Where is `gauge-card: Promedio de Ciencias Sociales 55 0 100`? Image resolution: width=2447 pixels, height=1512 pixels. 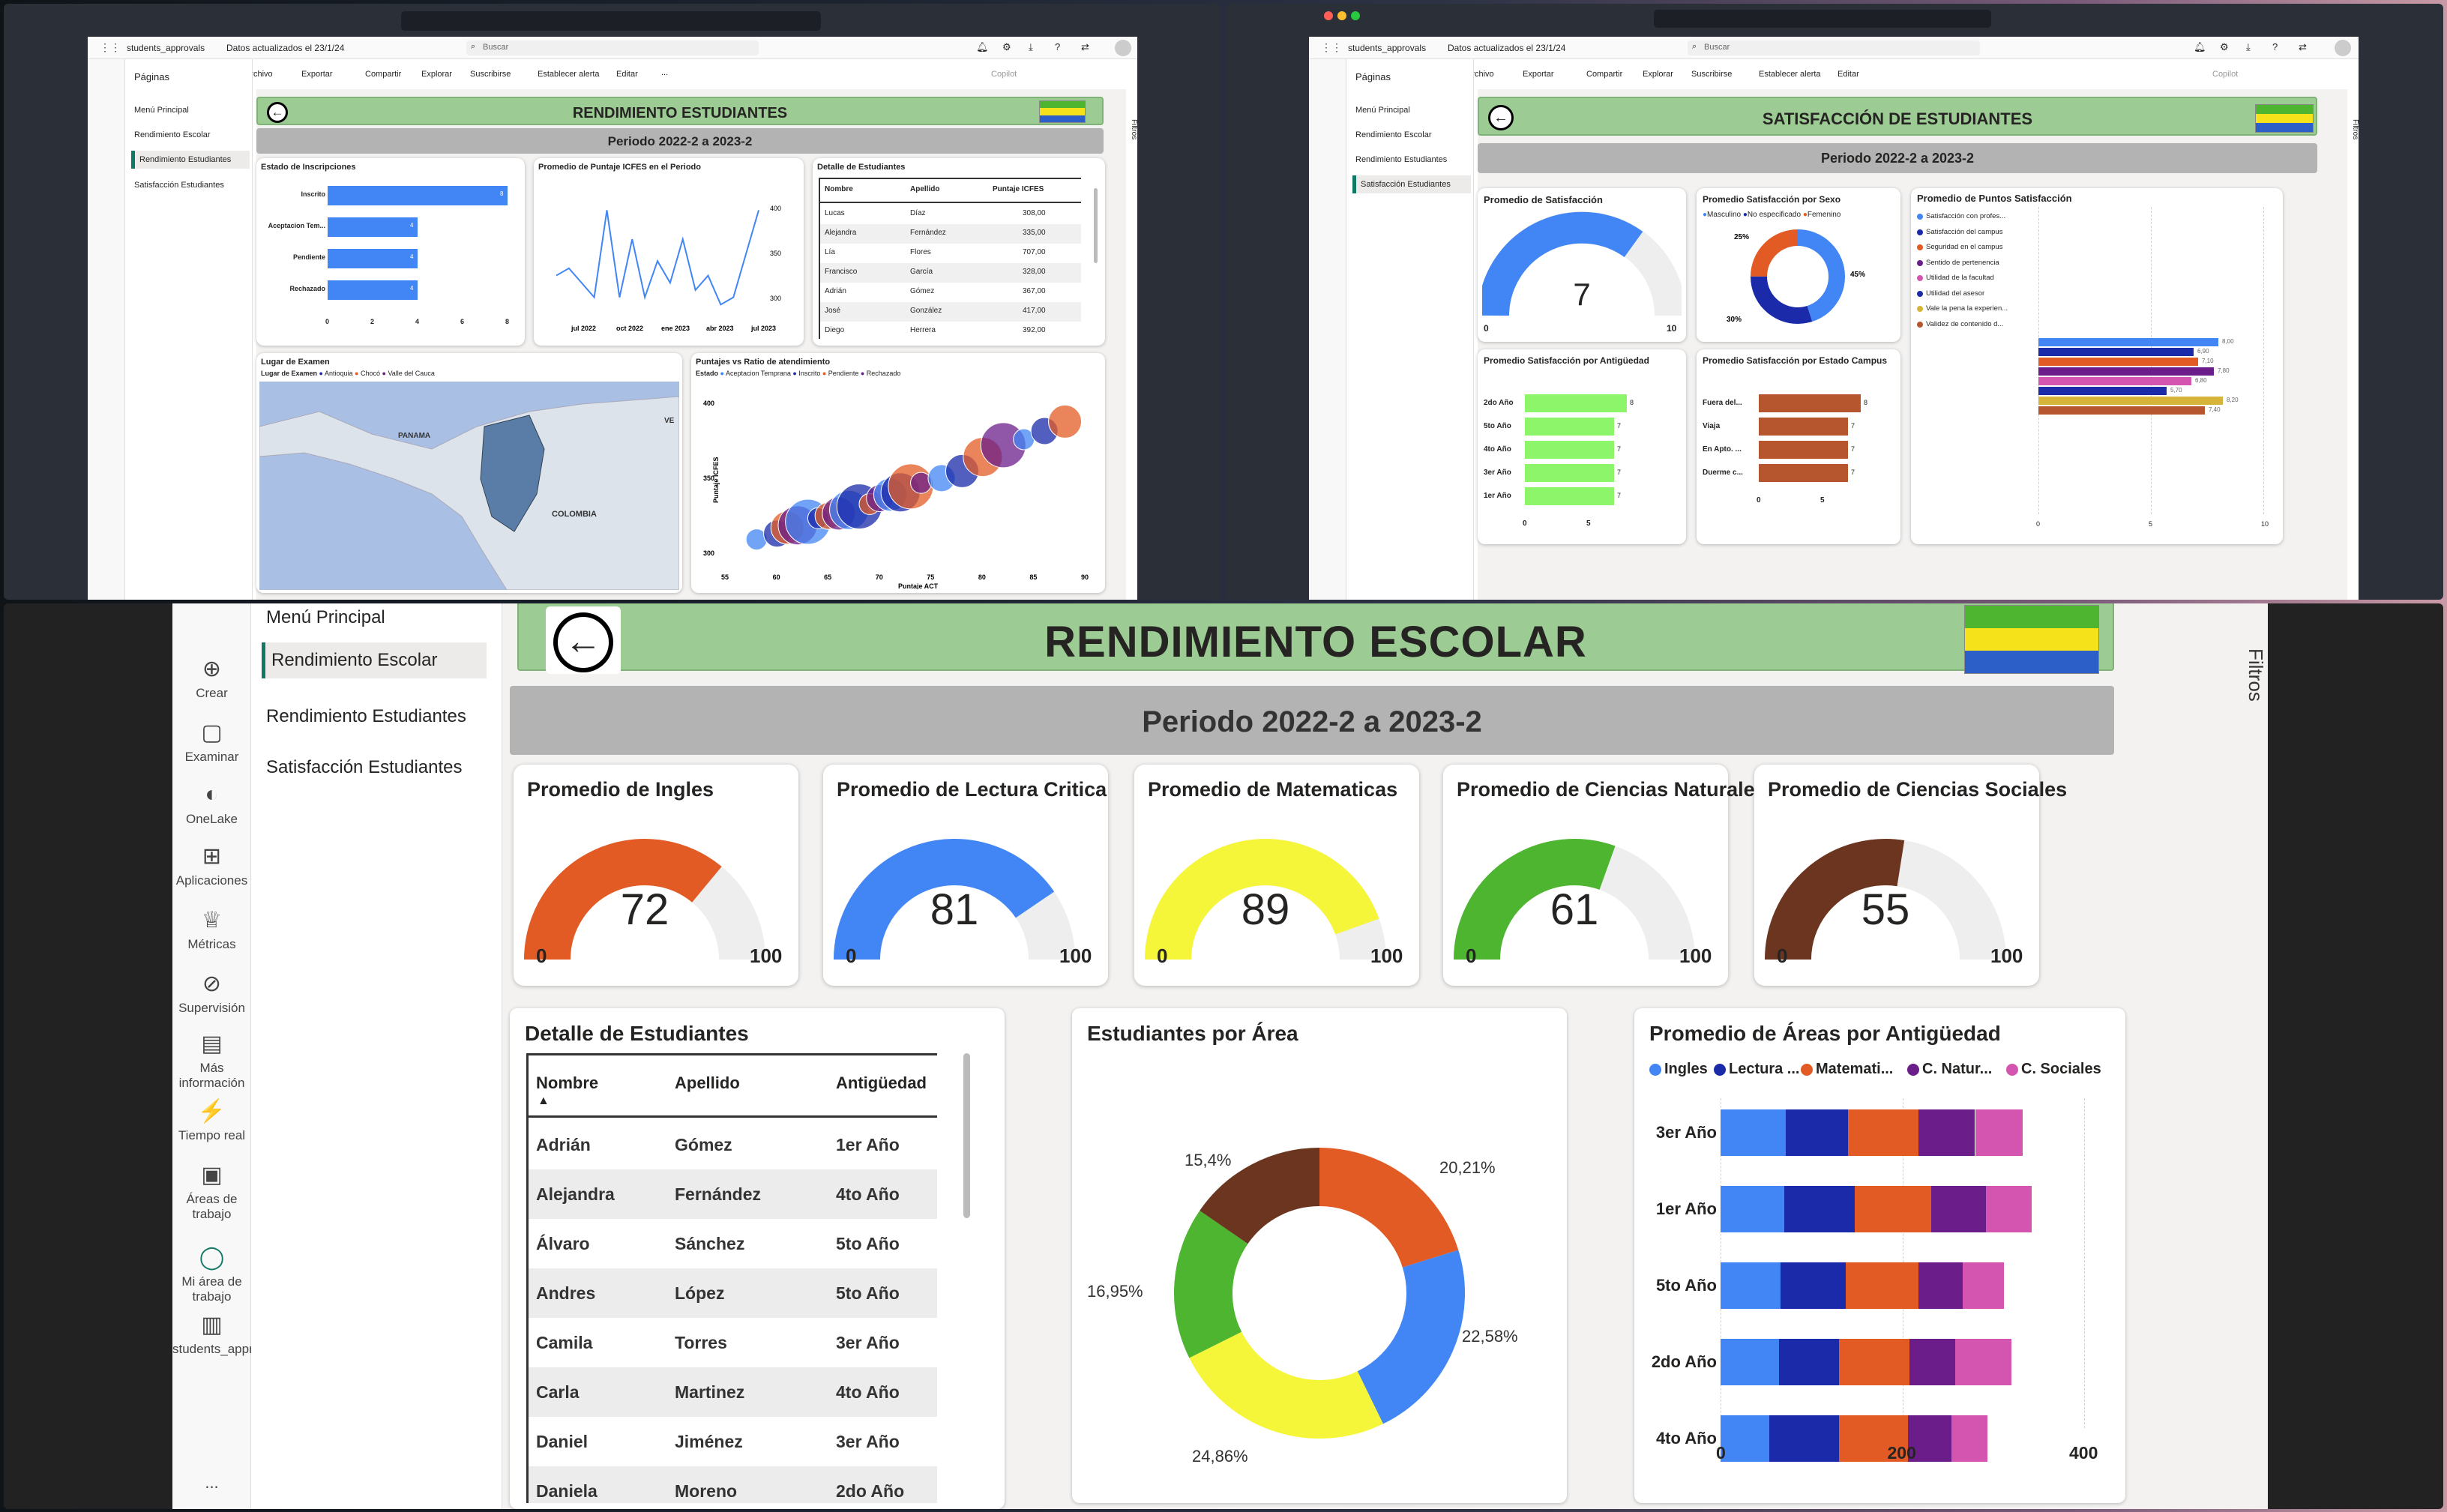 gauge-card: Promedio de Ciencias Sociales 55 0 100 is located at coordinates (1910, 875).